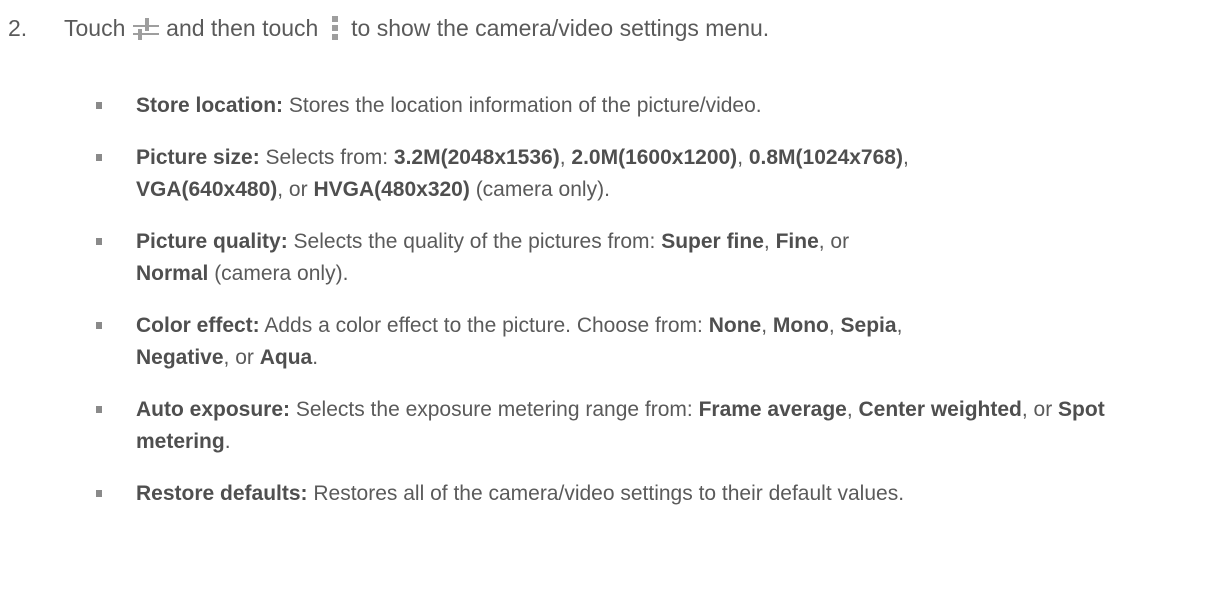 Image resolution: width=1215 pixels, height=599 pixels. What do you see at coordinates (198, 157) in the screenshot?
I see `option-term: Picture size:` at bounding box center [198, 157].